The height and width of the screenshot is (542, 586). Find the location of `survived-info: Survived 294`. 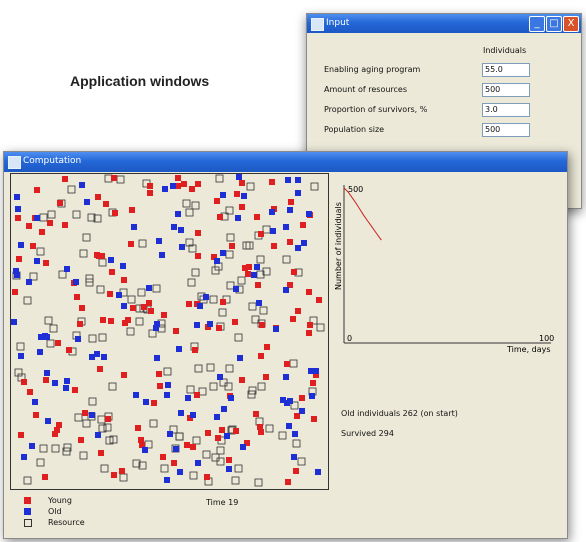

survived-info: Survived 294 is located at coordinates (367, 433).